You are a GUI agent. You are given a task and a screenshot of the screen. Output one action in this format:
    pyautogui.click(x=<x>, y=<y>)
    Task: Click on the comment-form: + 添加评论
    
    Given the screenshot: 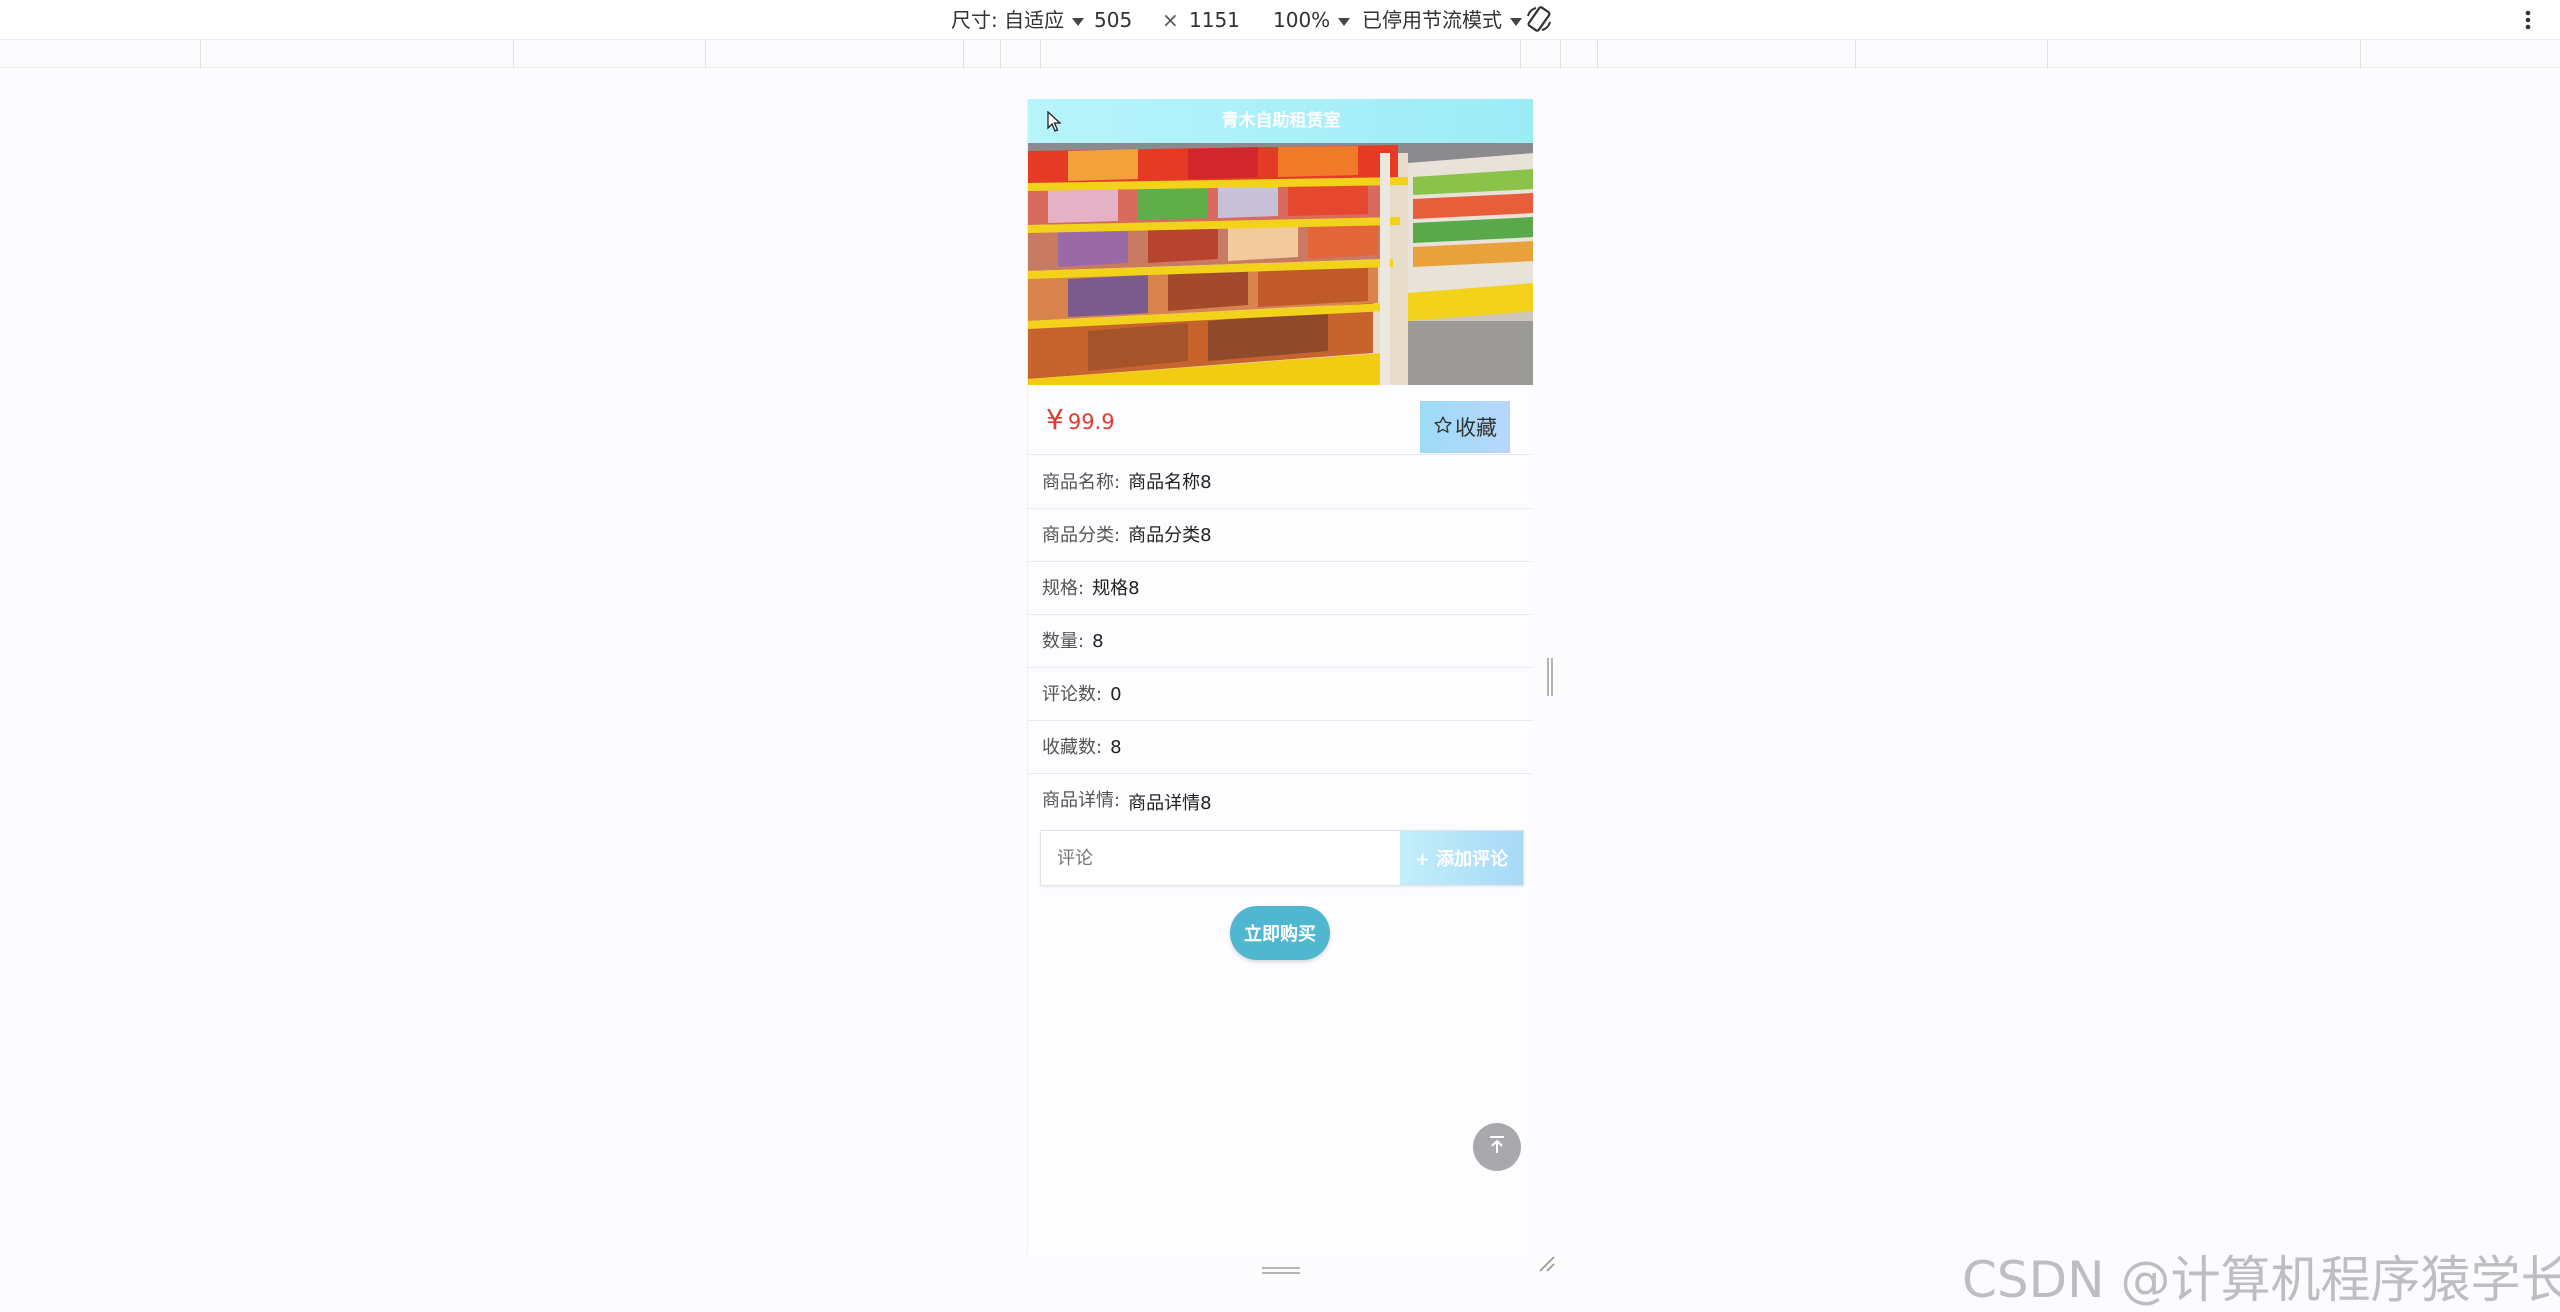 What is the action you would take?
    pyautogui.click(x=1282, y=858)
    